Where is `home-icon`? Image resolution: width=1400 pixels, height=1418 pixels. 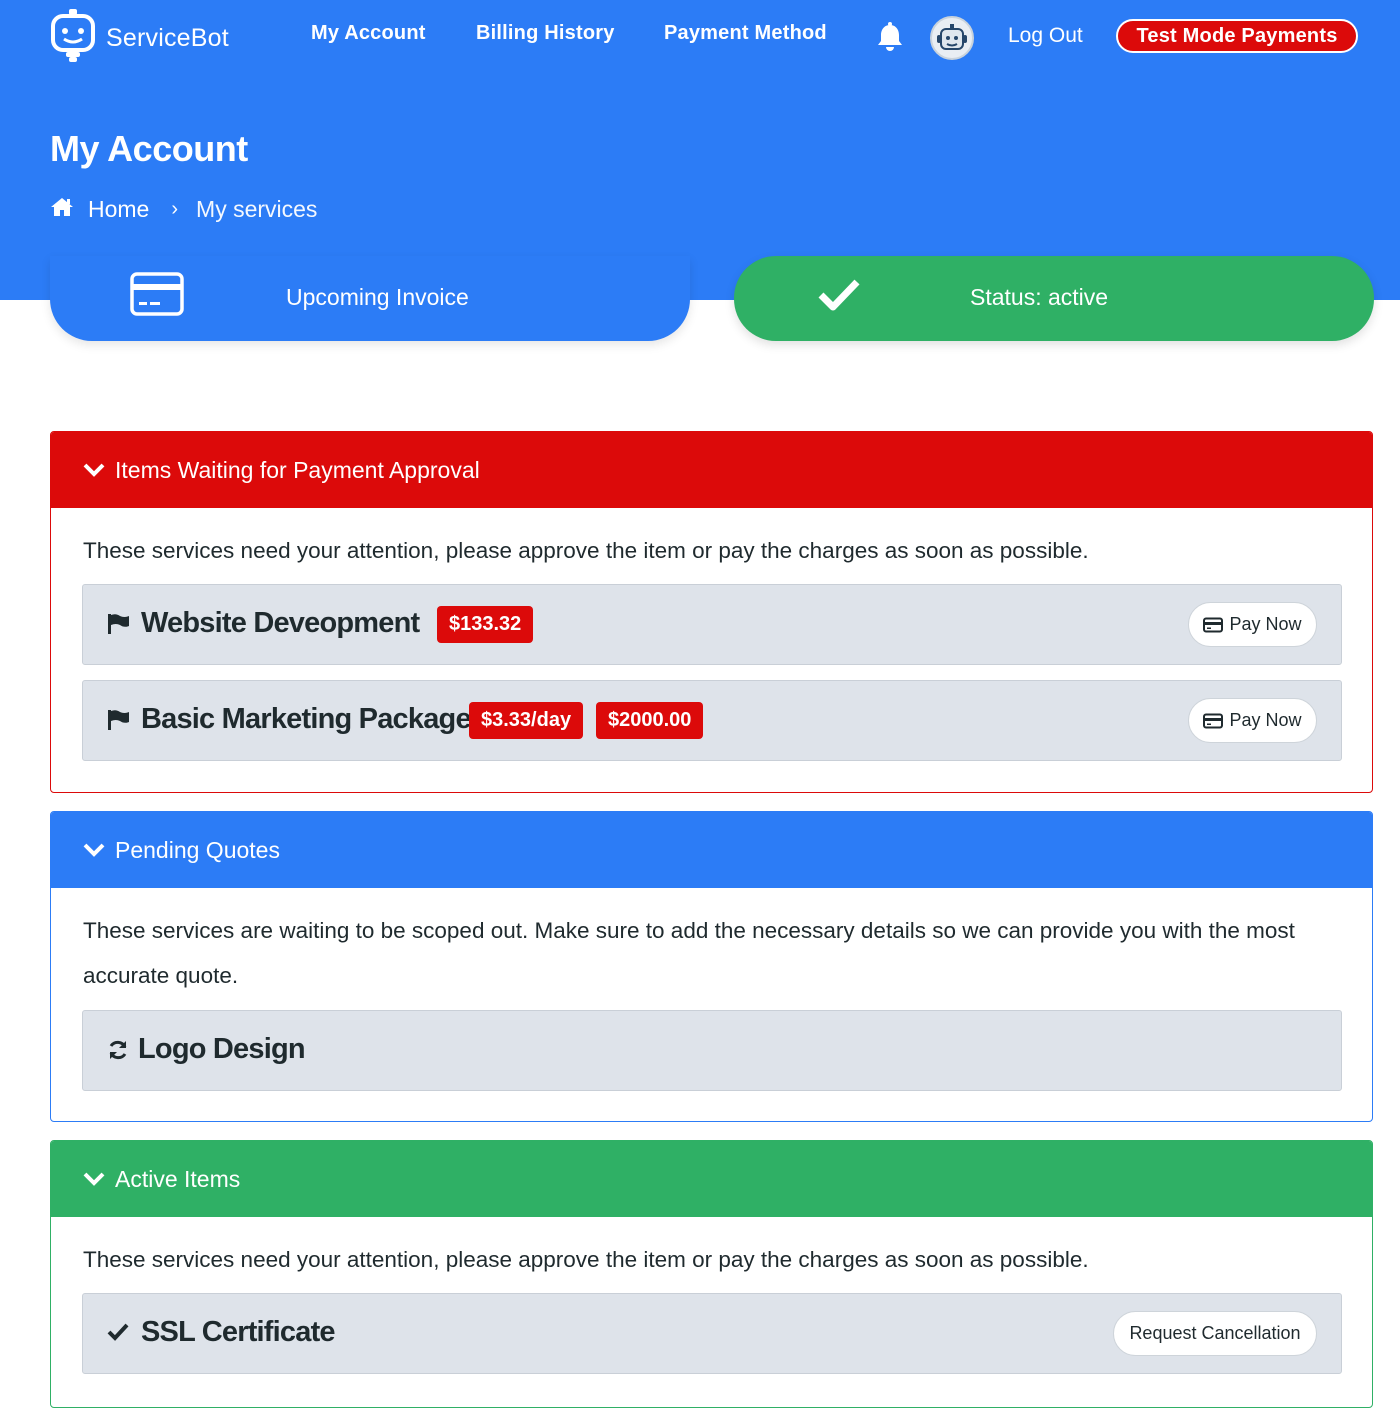 home-icon is located at coordinates (62, 209).